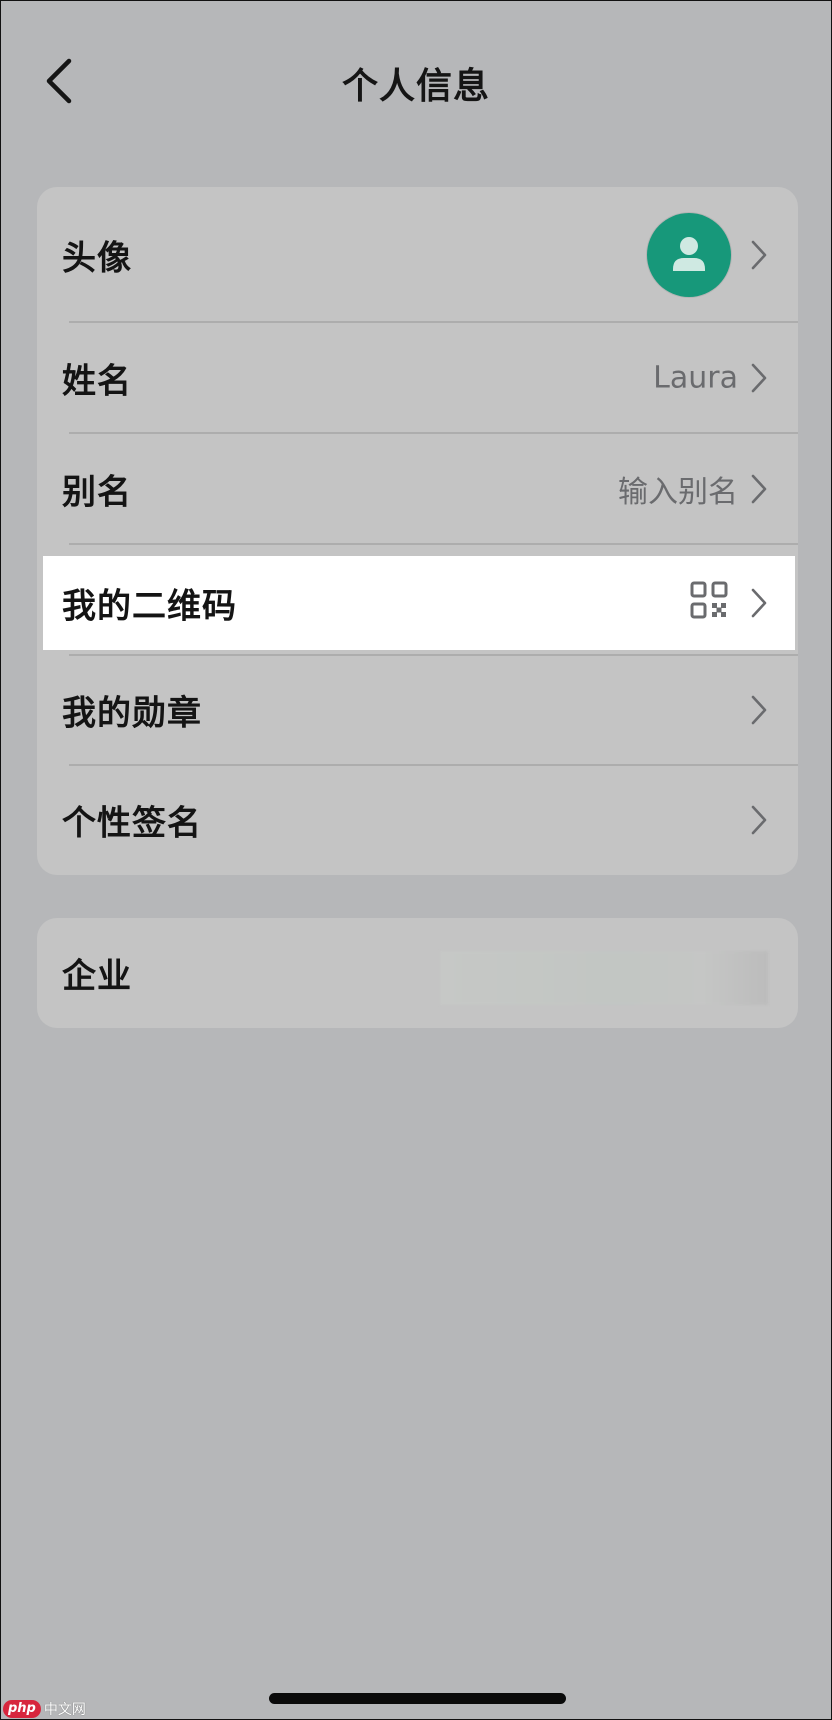 The height and width of the screenshot is (1720, 832). What do you see at coordinates (417, 820) in the screenshot?
I see `profile-row-signature: 个性签名` at bounding box center [417, 820].